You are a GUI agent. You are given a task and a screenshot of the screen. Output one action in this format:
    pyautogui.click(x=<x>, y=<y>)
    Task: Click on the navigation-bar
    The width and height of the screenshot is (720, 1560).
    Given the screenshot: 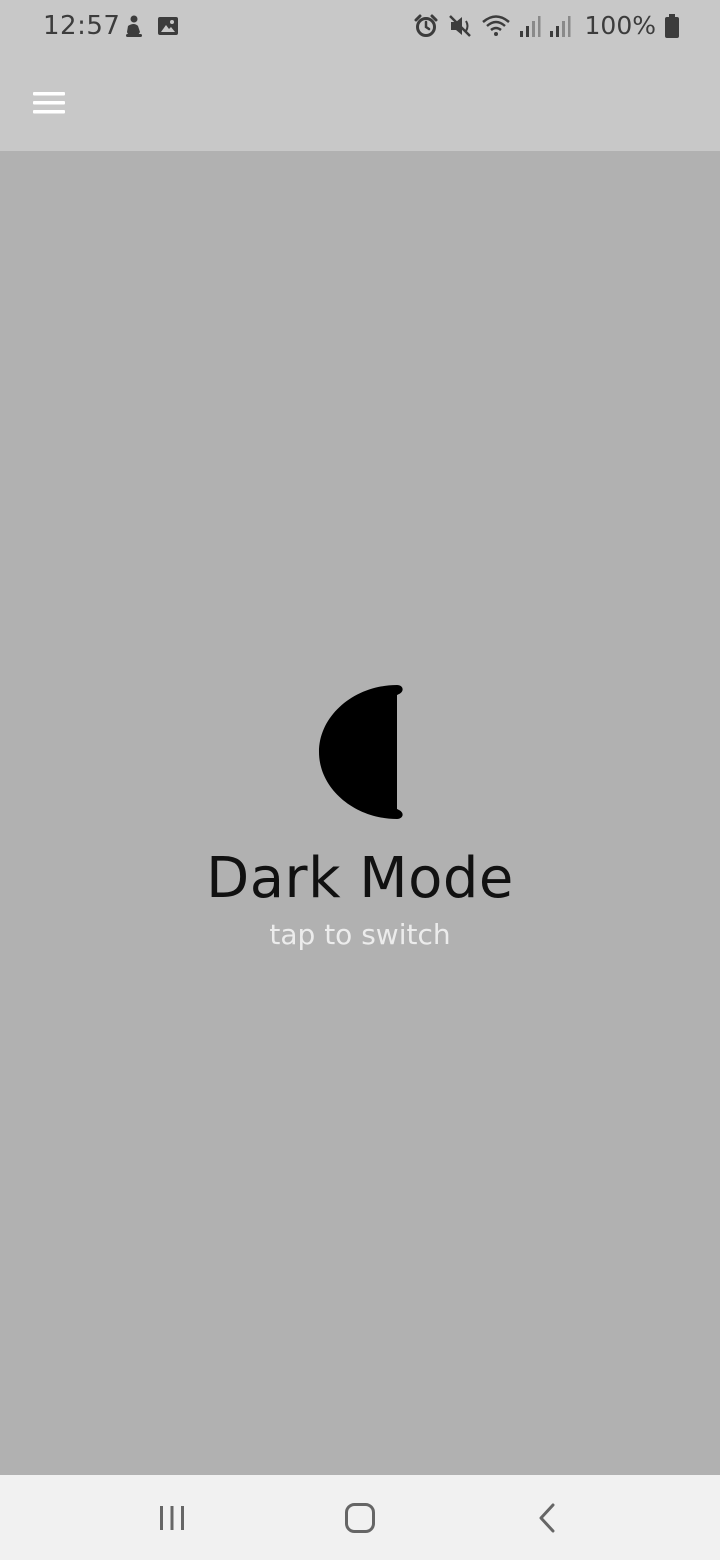 What is the action you would take?
    pyautogui.click(x=360, y=1517)
    